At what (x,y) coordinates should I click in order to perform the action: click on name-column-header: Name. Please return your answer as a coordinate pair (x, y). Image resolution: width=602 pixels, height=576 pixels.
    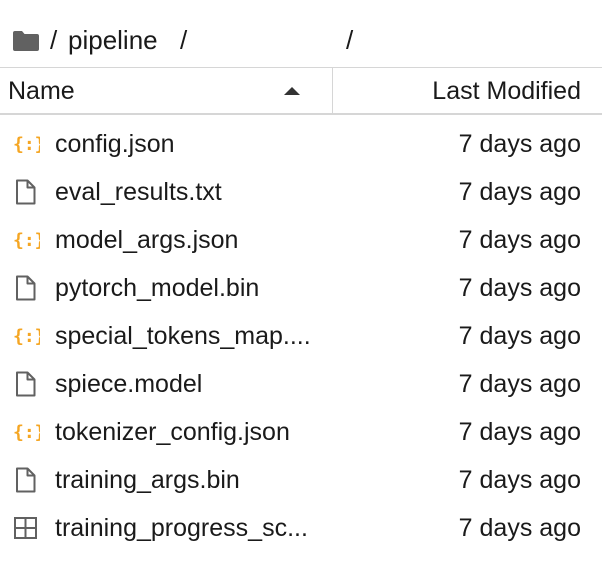
    Looking at the image, I should click on (166, 91).